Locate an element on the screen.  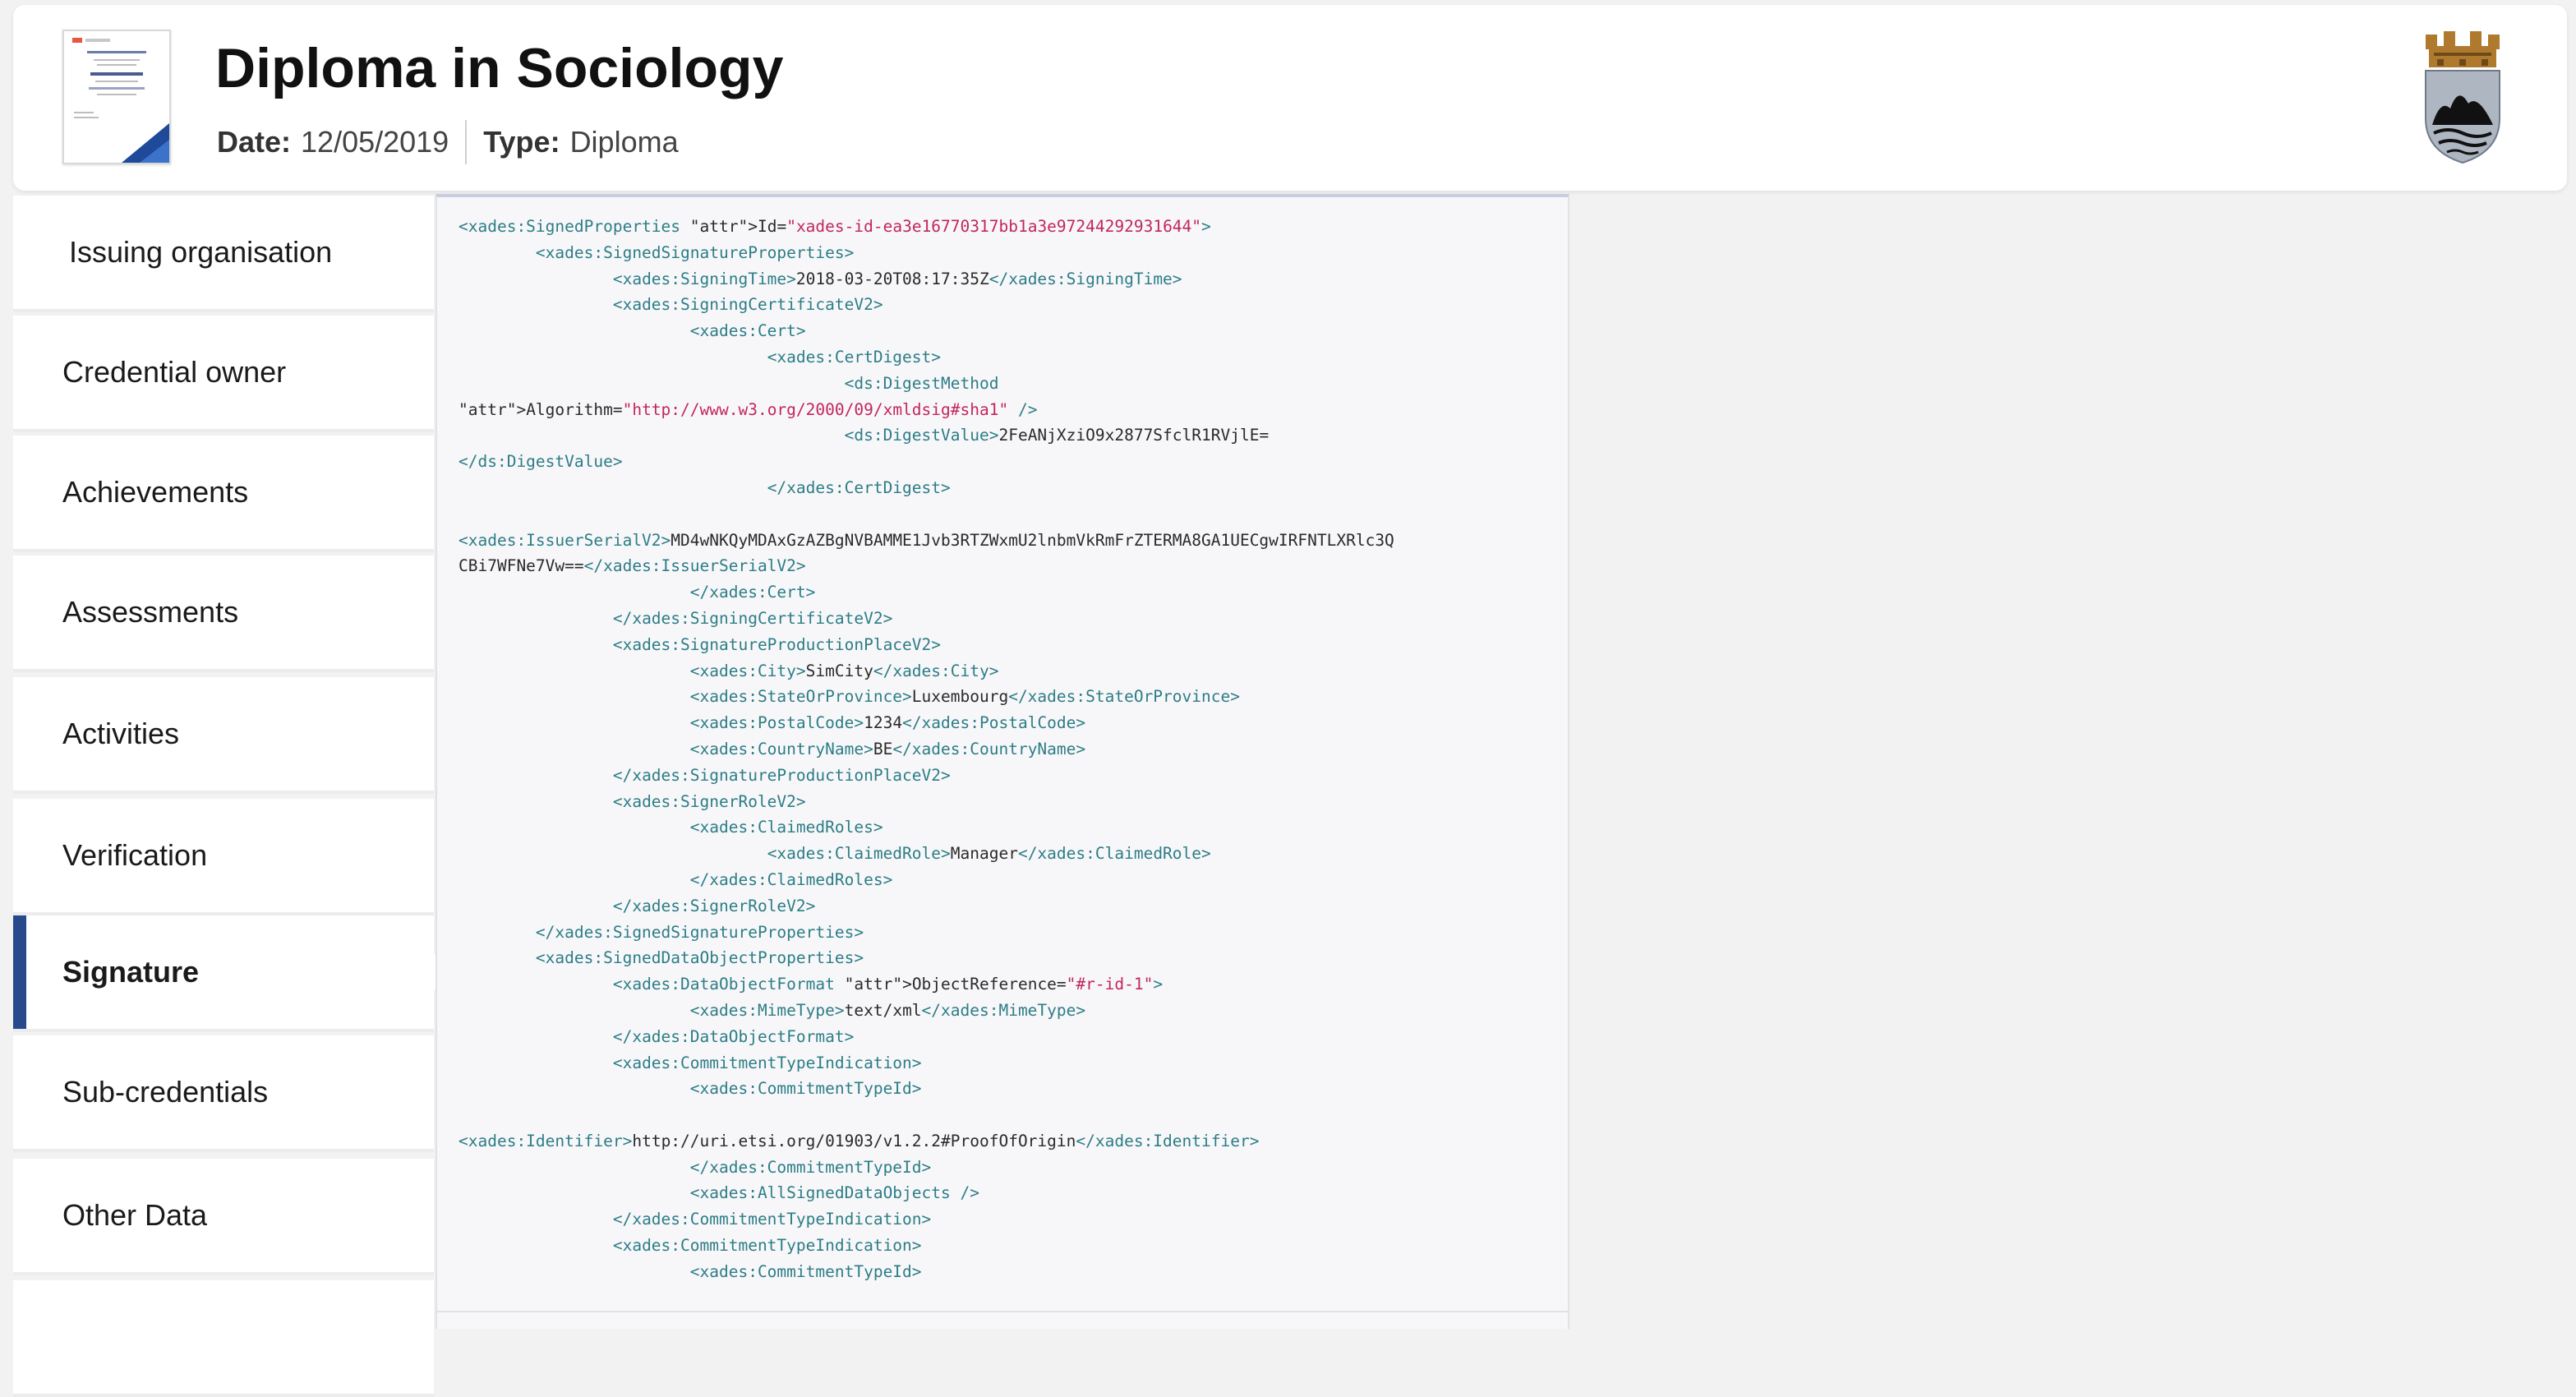
sidebar-item-label: Signature is located at coordinates (131, 972).